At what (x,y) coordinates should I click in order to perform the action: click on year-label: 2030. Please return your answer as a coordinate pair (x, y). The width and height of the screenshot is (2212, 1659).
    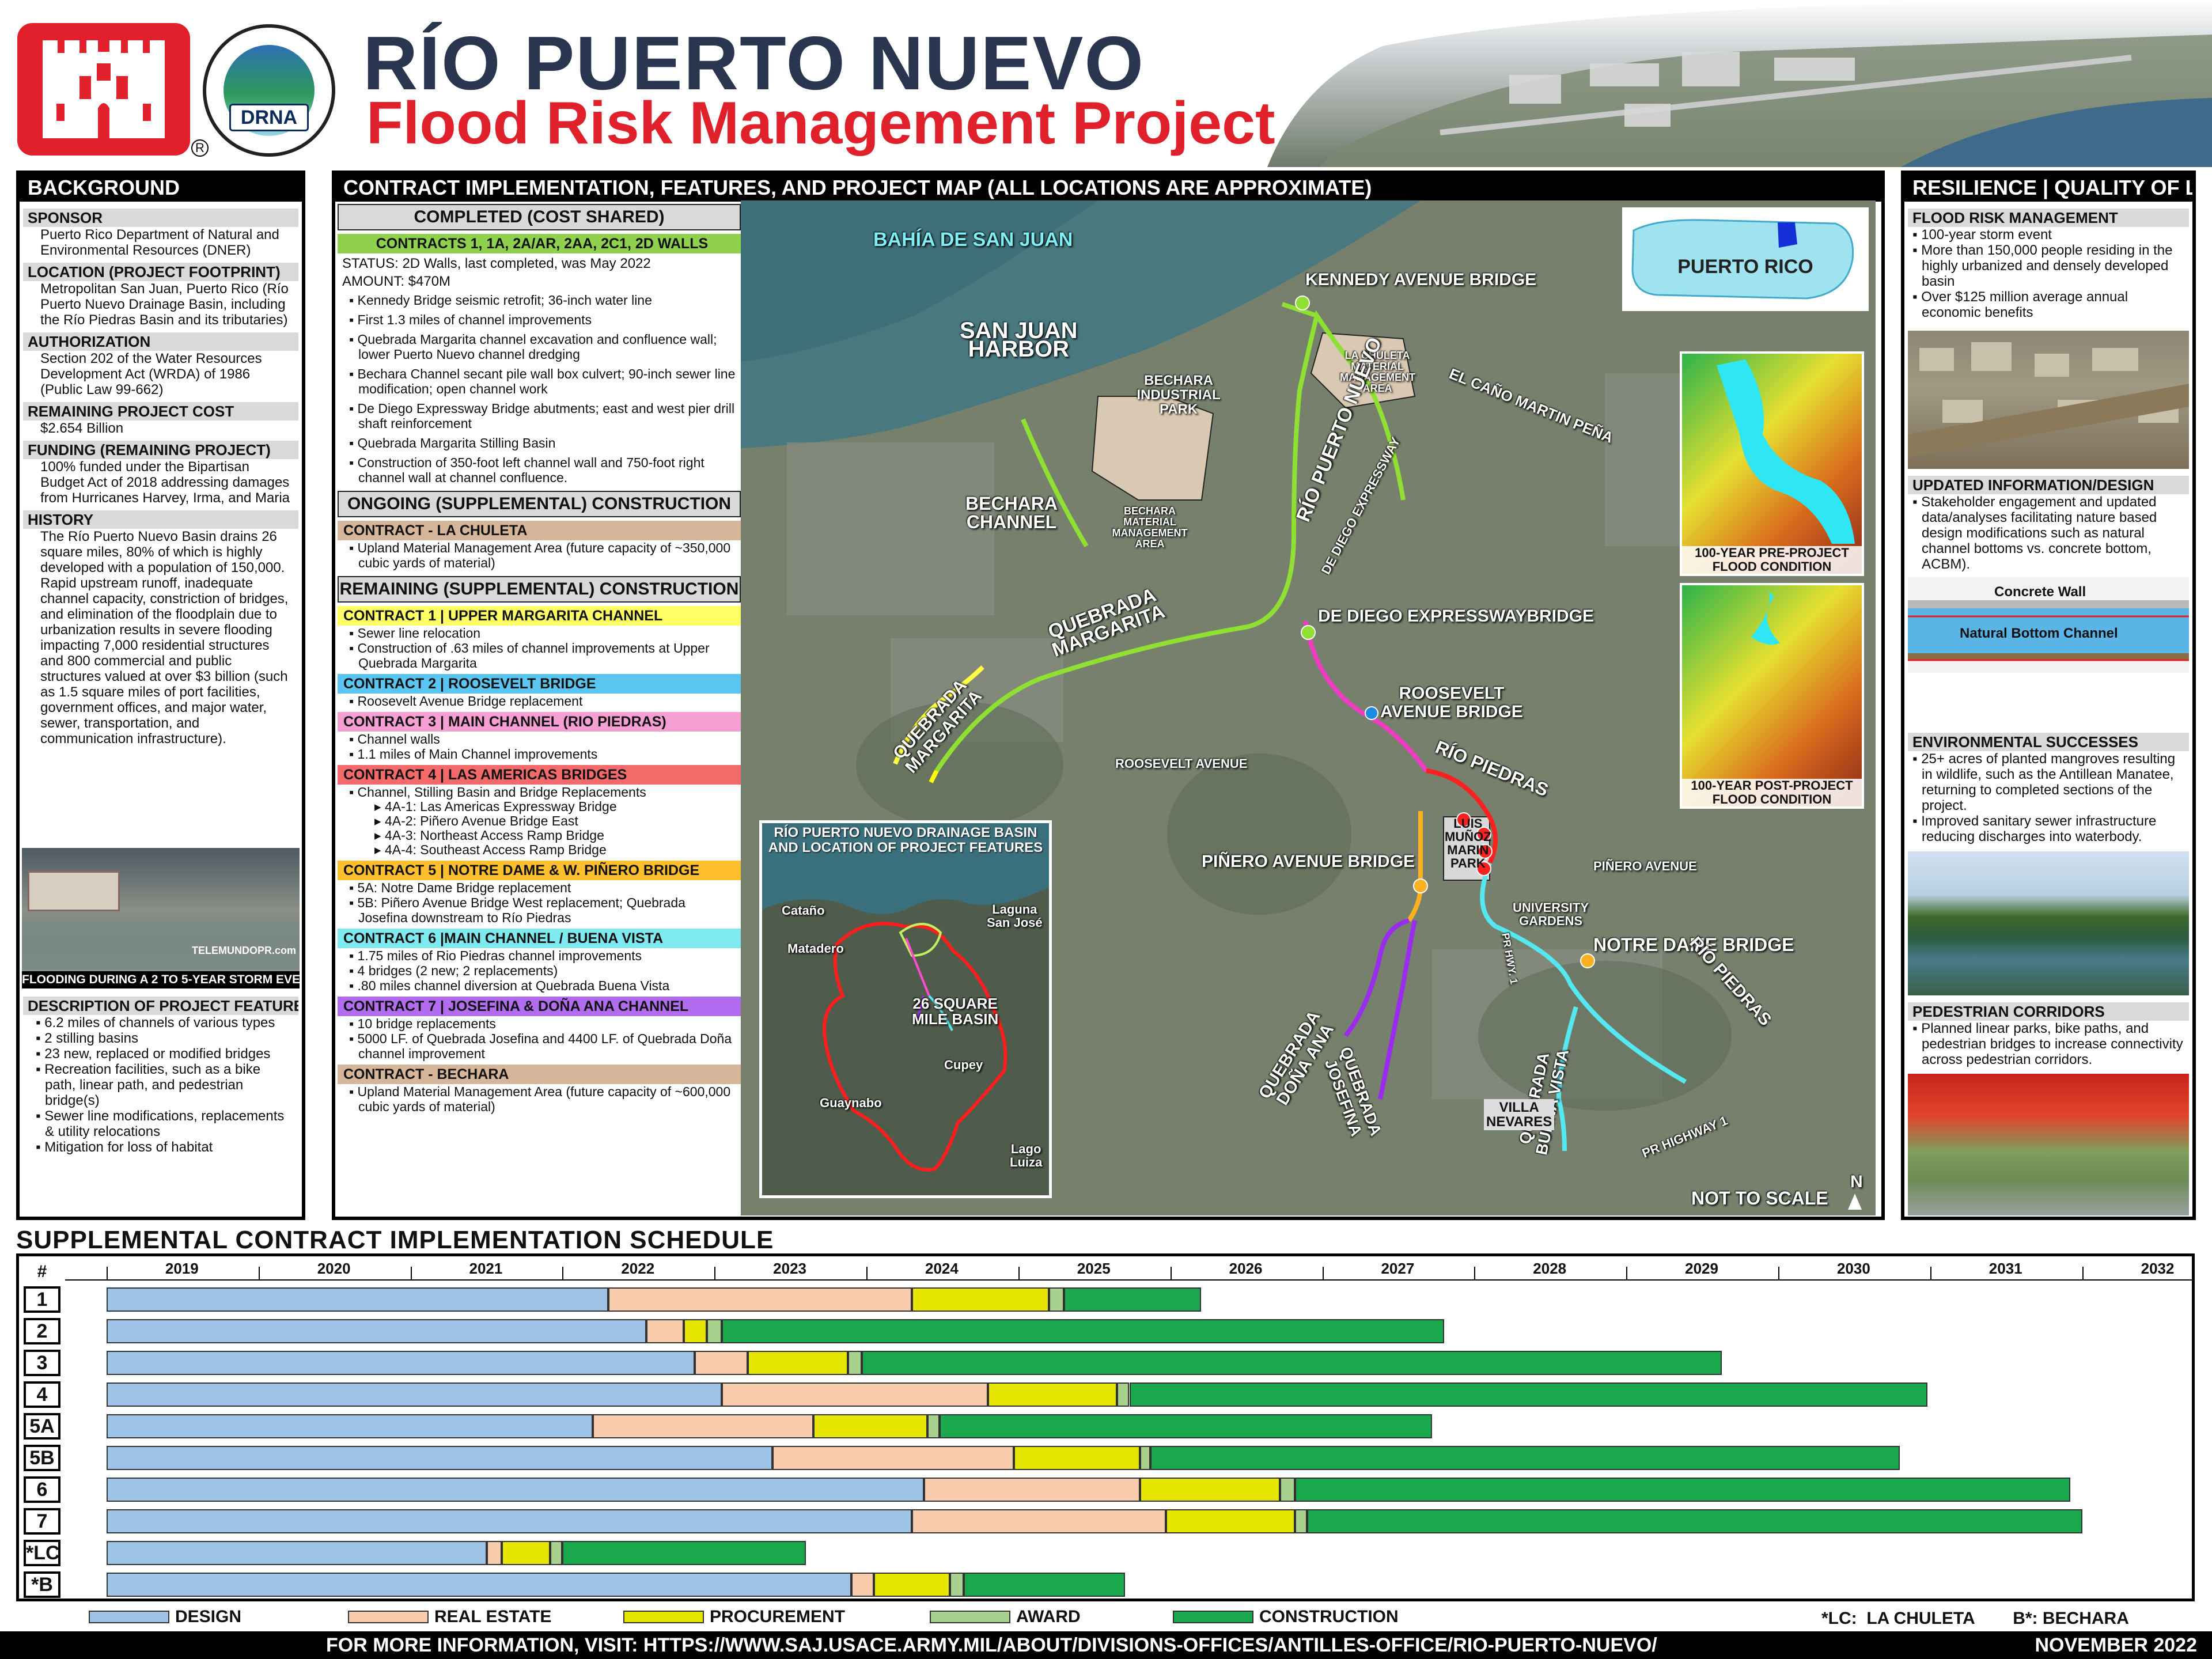
    Looking at the image, I should click on (1853, 1268).